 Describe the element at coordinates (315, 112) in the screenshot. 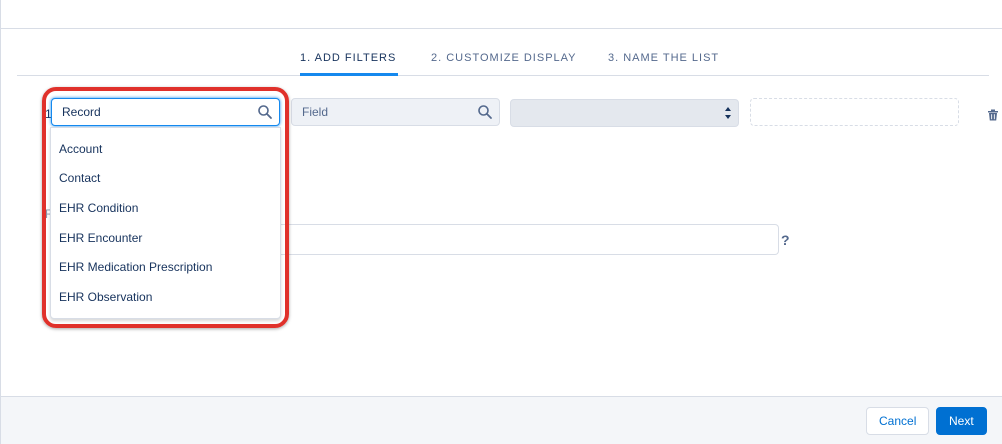

I see `field-input-placeholder: Field` at that location.